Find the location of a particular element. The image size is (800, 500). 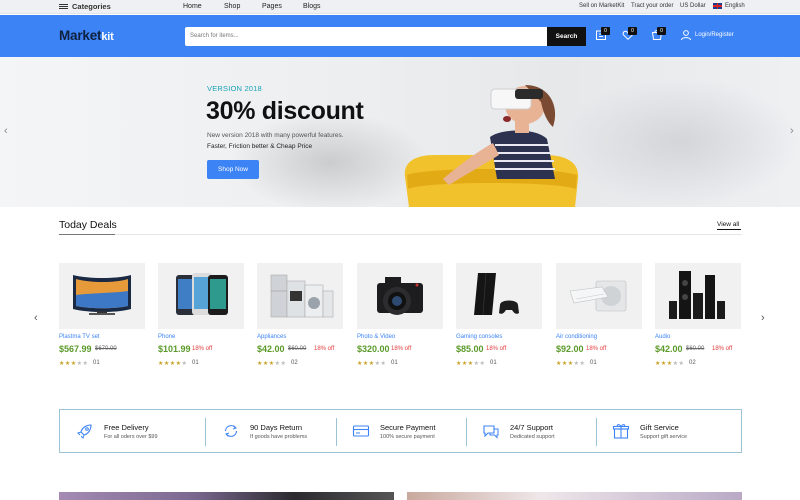

product-name: Plastma TV set is located at coordinates (79, 337).